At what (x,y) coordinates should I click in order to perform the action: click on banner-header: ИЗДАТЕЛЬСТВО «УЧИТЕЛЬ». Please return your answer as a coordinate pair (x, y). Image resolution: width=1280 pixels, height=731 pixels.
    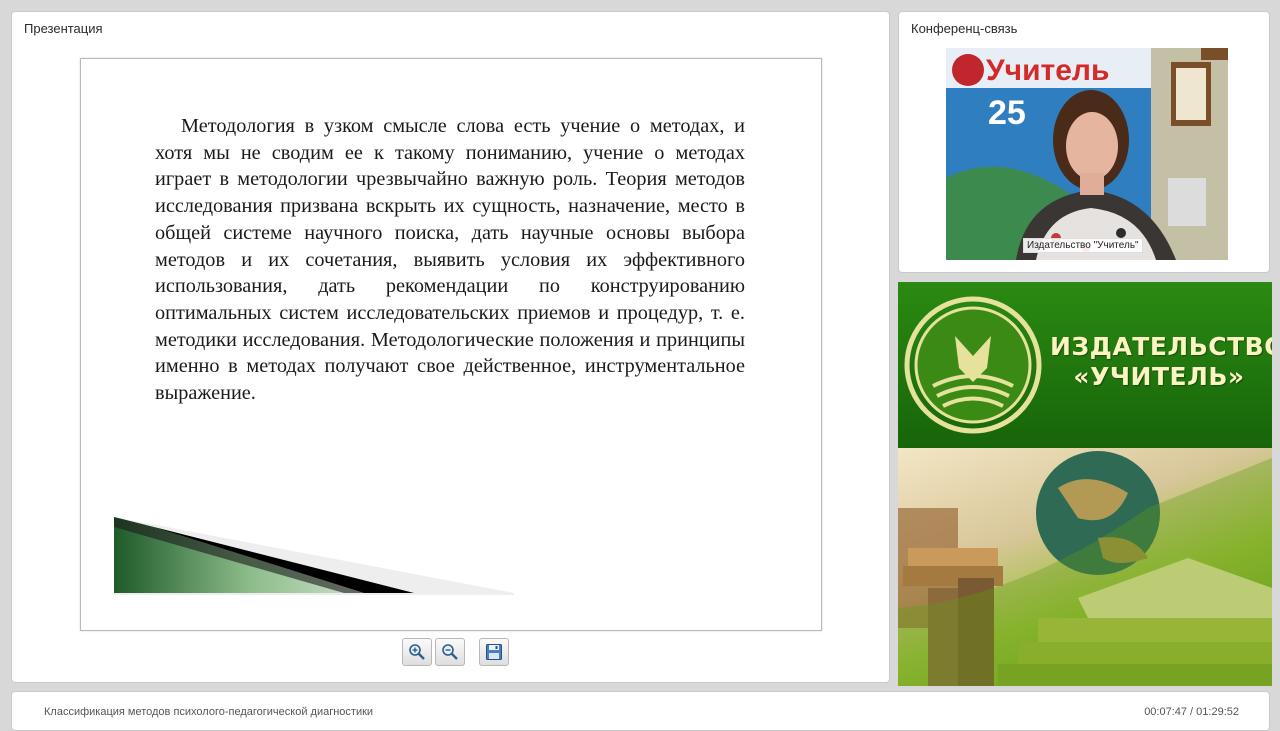
    Looking at the image, I should click on (1085, 365).